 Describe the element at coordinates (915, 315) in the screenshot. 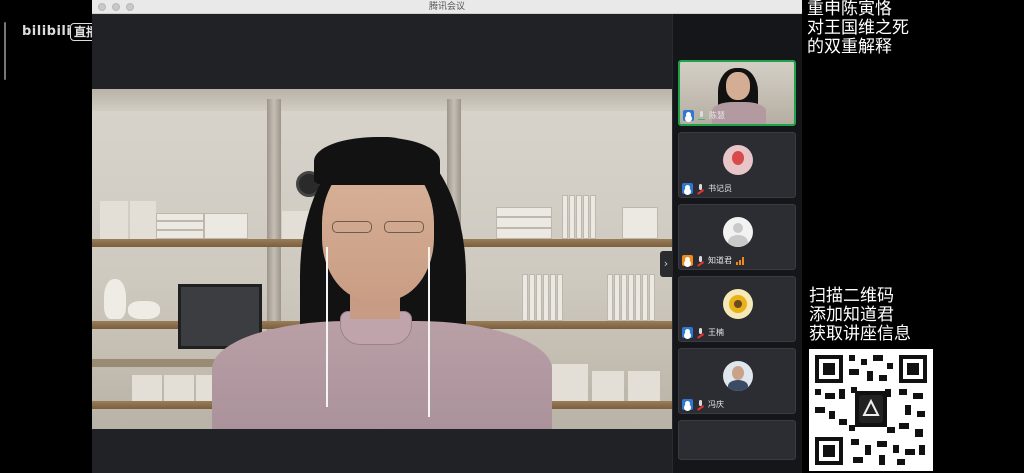

I see `qr-caption: 扫描二维码 添加知道君 获取讲座信息` at that location.